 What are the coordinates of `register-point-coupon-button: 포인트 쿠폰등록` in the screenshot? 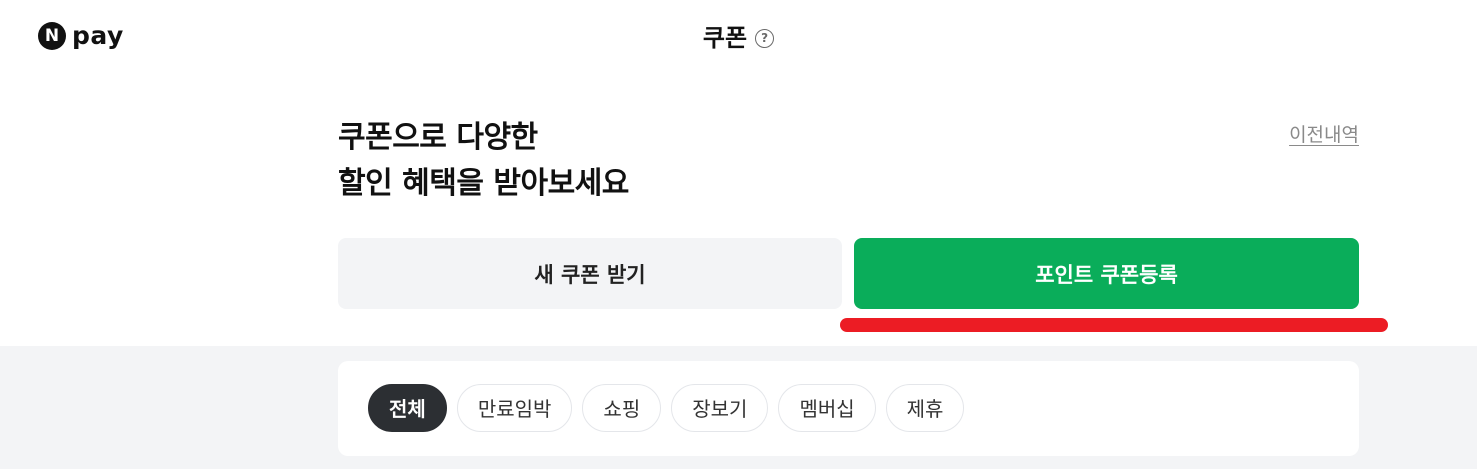 It's located at (1106, 273).